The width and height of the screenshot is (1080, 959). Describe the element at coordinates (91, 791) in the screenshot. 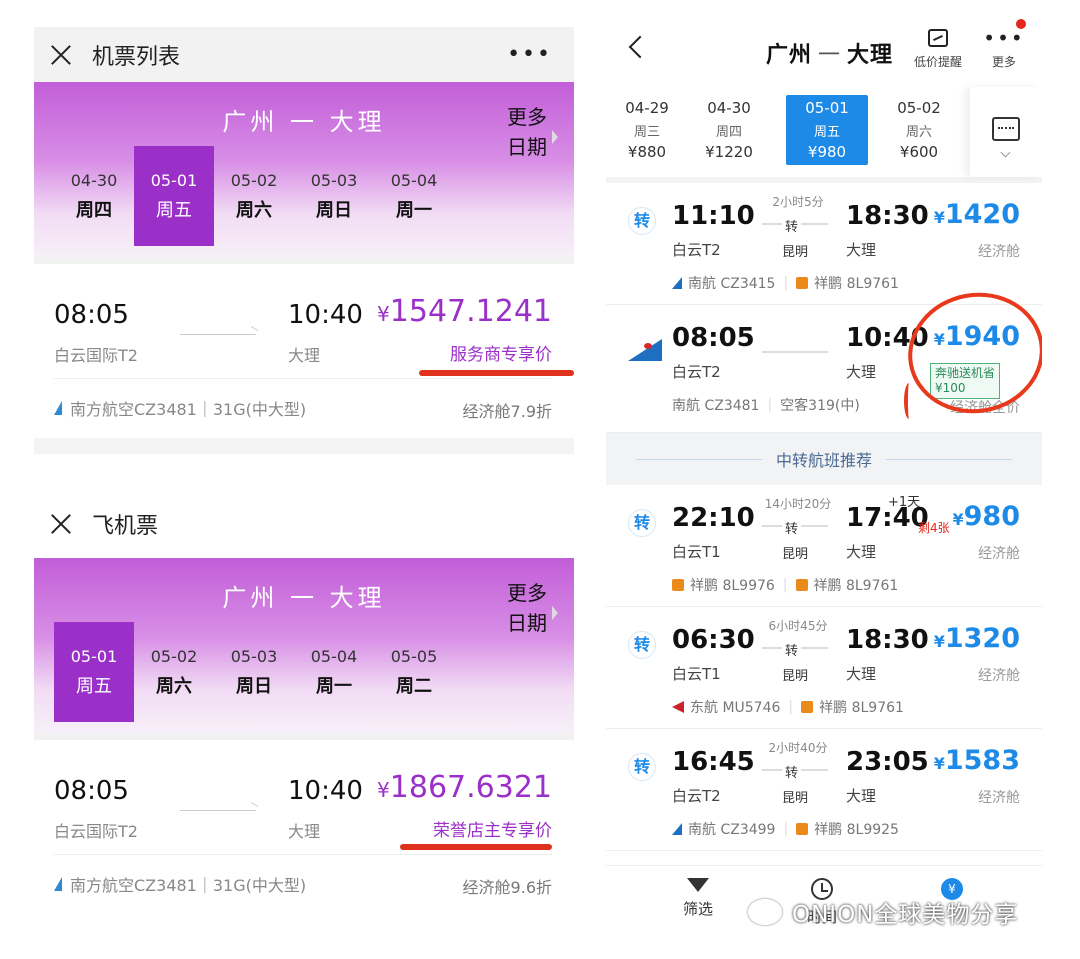

I see `departure-time: 08:05` at that location.